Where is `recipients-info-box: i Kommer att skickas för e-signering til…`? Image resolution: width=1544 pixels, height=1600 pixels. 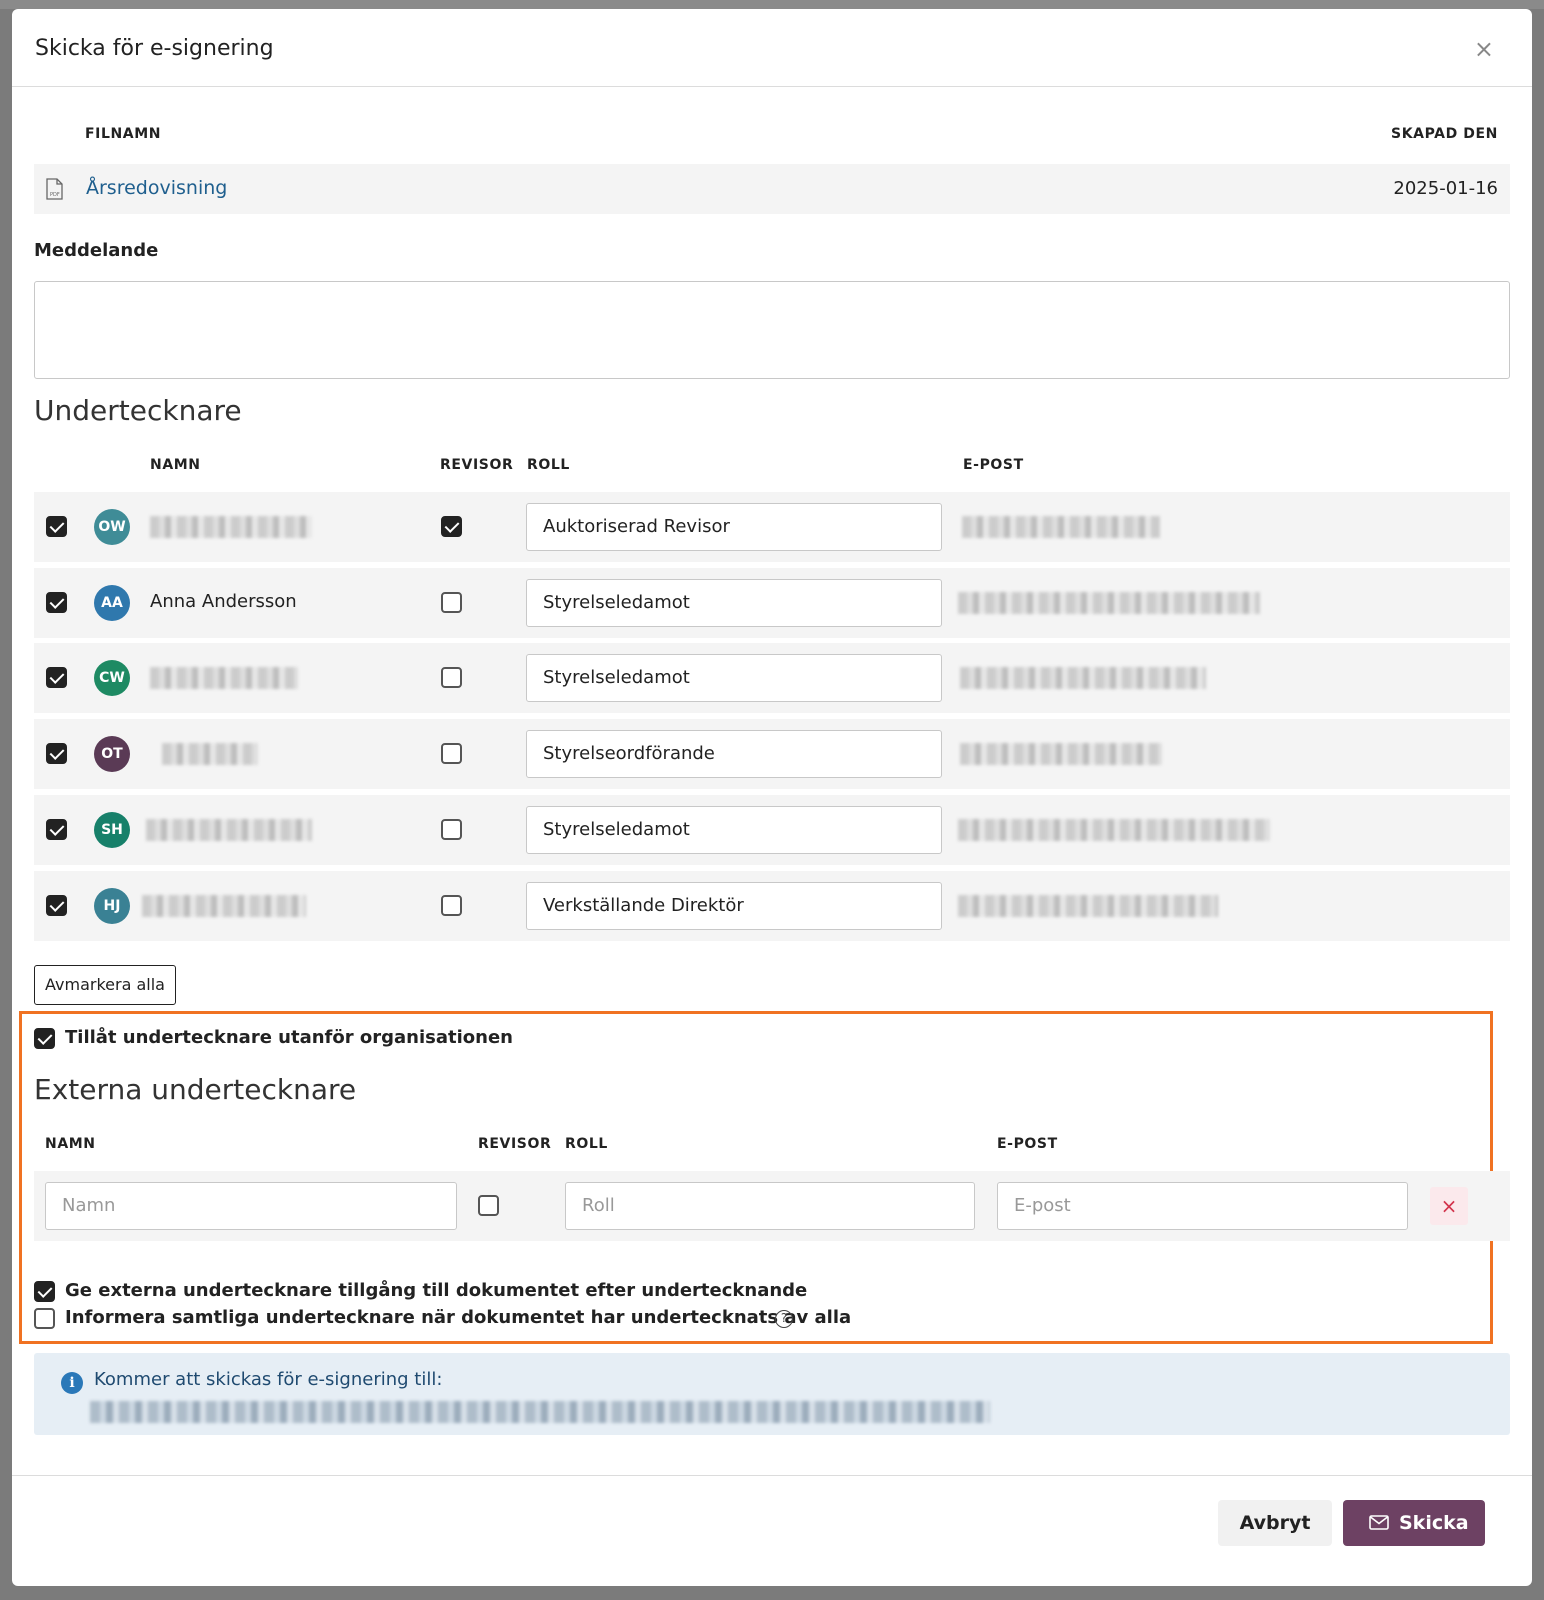 recipients-info-box: i Kommer att skickas för e-signering til… is located at coordinates (772, 1394).